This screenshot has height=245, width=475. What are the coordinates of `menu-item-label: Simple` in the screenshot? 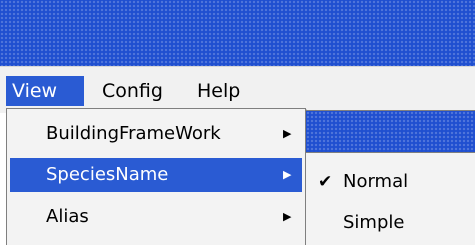 It's located at (374, 222).